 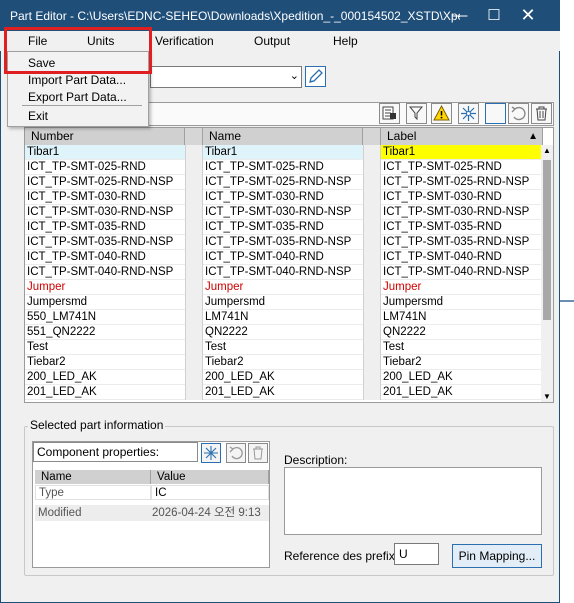 I want to click on cell-name: Jumper, so click(x=283, y=287).